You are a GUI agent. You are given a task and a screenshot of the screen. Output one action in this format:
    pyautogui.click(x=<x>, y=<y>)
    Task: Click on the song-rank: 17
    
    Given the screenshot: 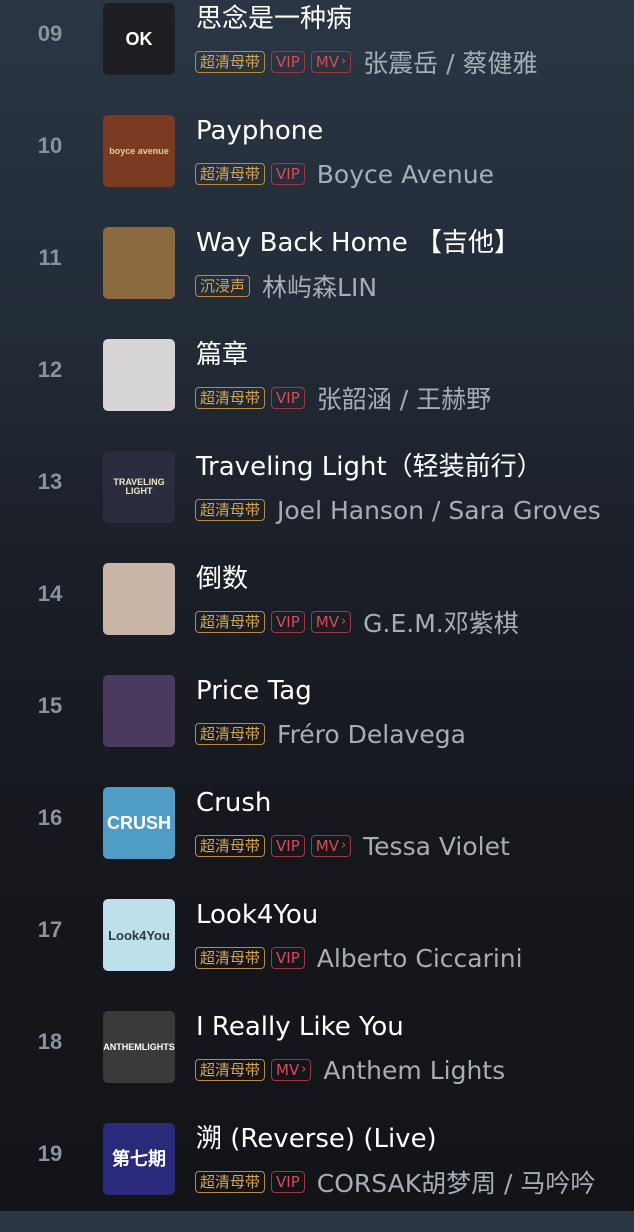 What is the action you would take?
    pyautogui.click(x=50, y=929)
    